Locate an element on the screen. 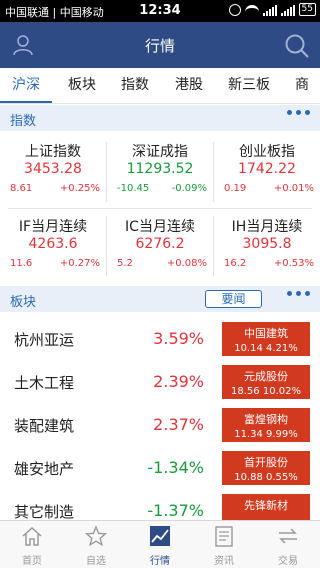  index-value: 4263.6 is located at coordinates (53, 244).